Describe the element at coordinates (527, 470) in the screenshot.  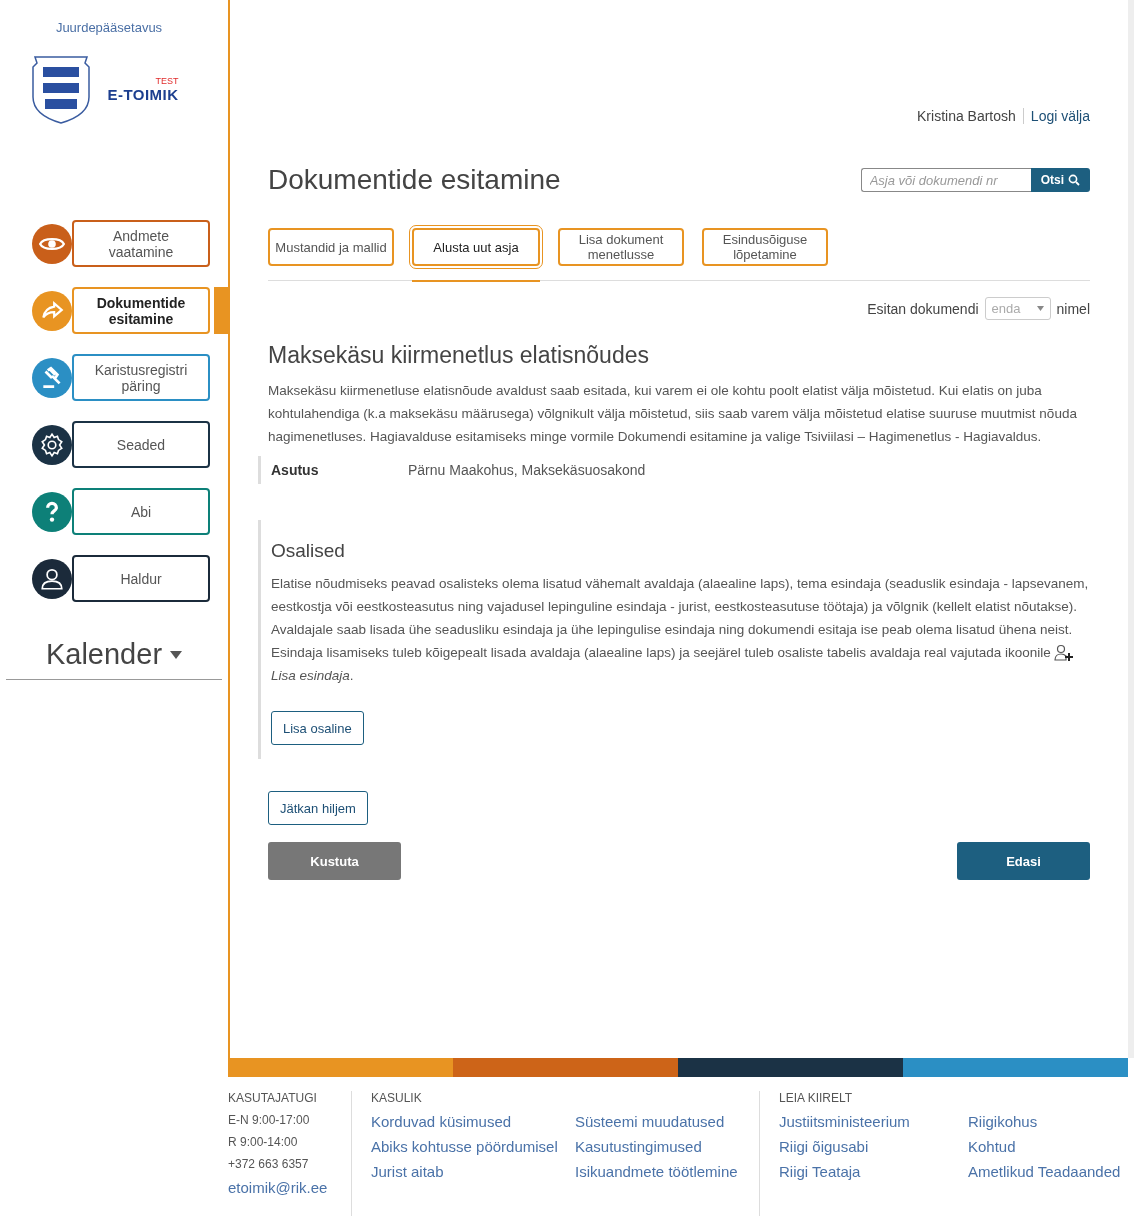
I see `institution-value: Pärnu Maakohus, Maksekäsuosakond` at that location.